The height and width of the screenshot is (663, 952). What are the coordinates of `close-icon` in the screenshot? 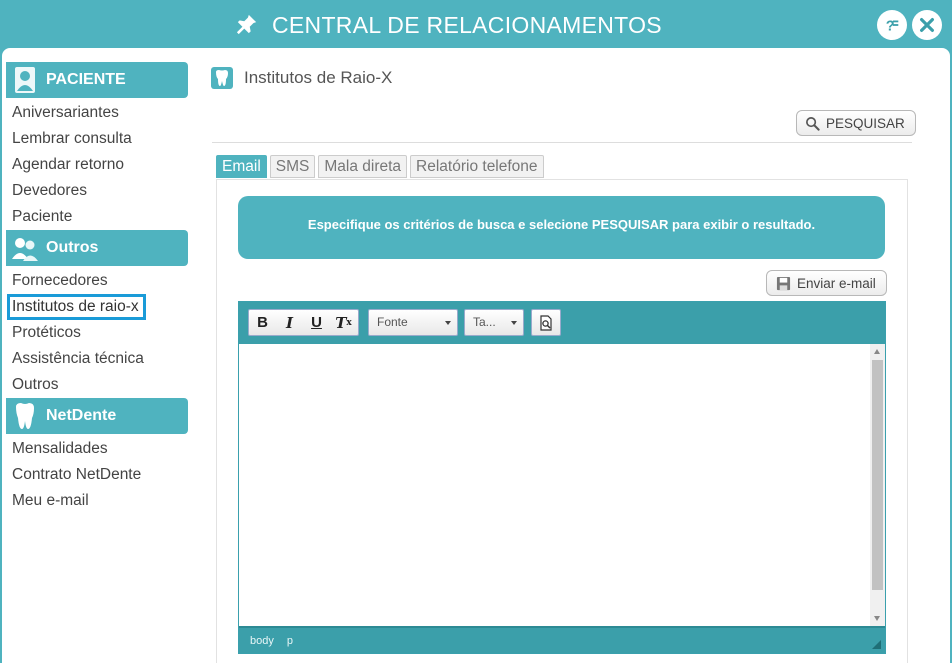 It's located at (927, 25).